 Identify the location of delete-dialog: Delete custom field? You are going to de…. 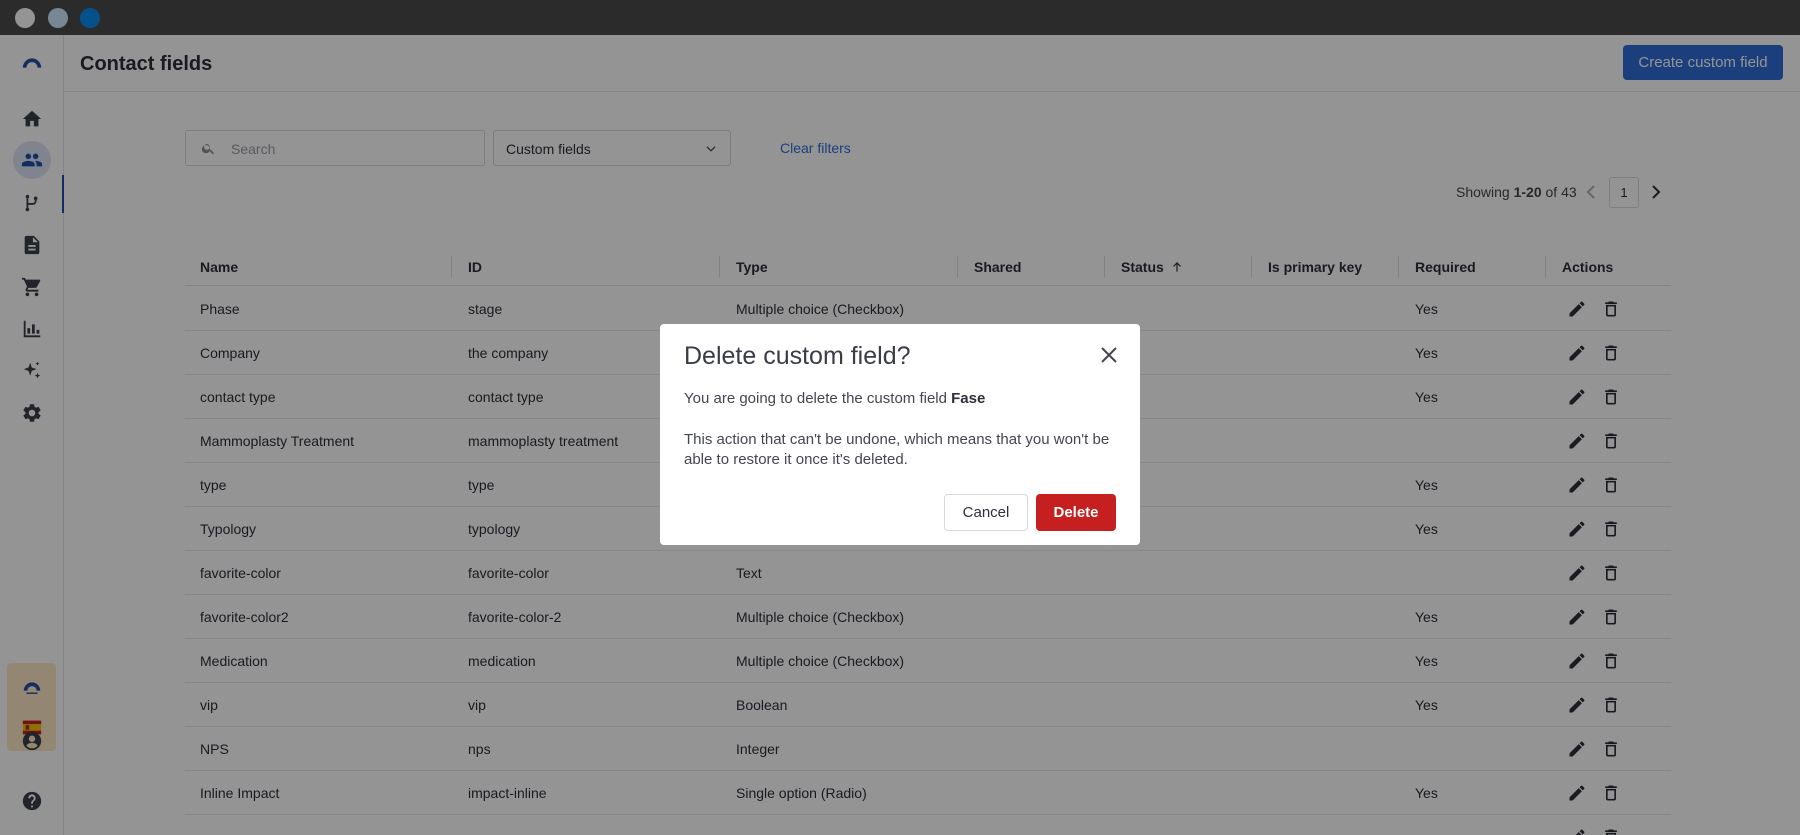
(900, 434).